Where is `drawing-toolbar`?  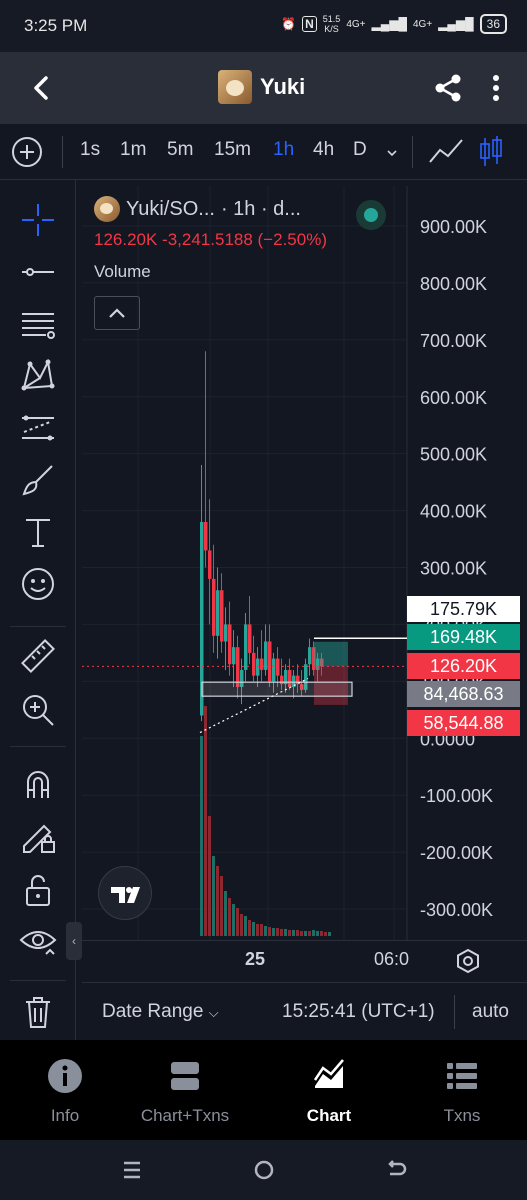 drawing-toolbar is located at coordinates (38, 610).